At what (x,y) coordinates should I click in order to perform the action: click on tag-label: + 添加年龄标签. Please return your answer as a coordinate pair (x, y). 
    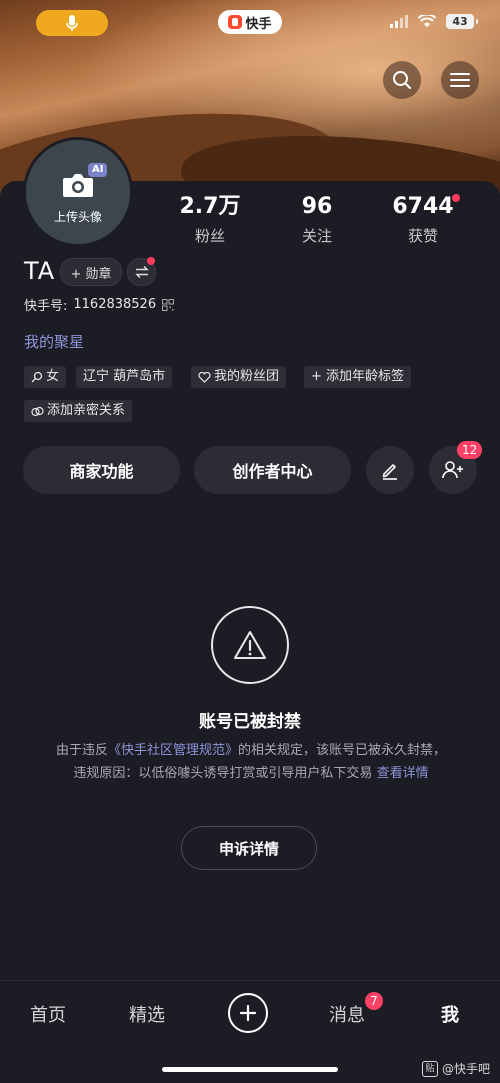
    Looking at the image, I should click on (358, 376).